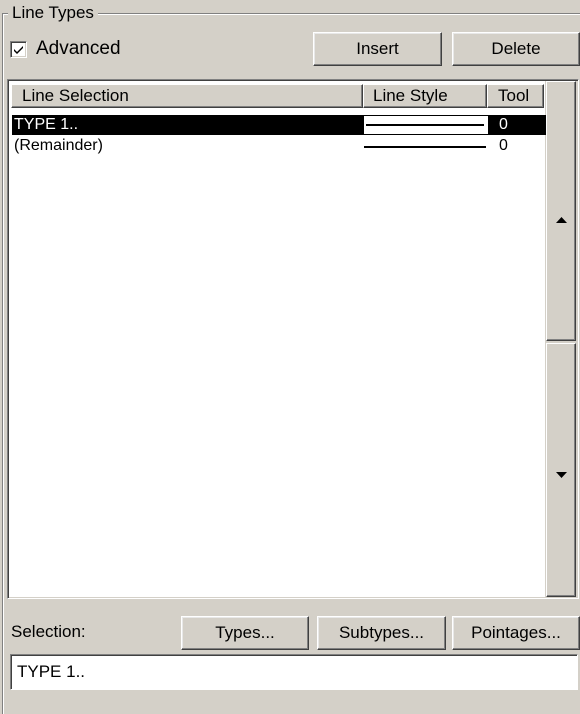 The width and height of the screenshot is (580, 714). What do you see at coordinates (294, 672) in the screenshot?
I see `selection-field: TYPE 1..` at bounding box center [294, 672].